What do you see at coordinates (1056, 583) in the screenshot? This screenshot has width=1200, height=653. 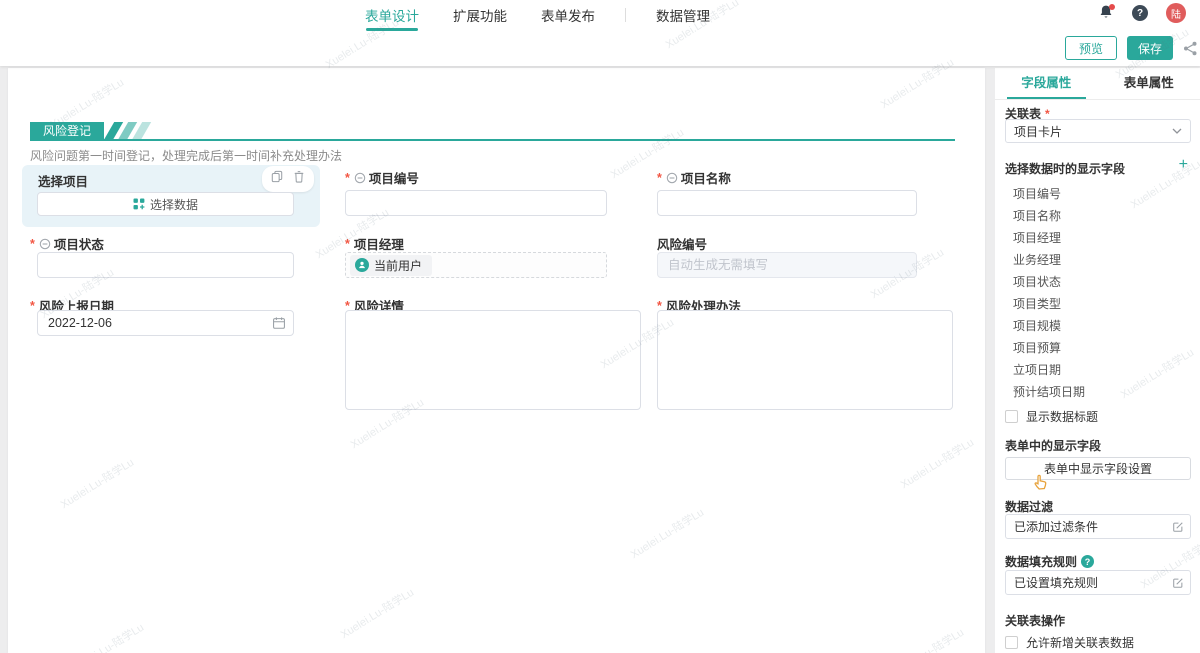 I see `fill-rule-value: 已设置填充规则` at bounding box center [1056, 583].